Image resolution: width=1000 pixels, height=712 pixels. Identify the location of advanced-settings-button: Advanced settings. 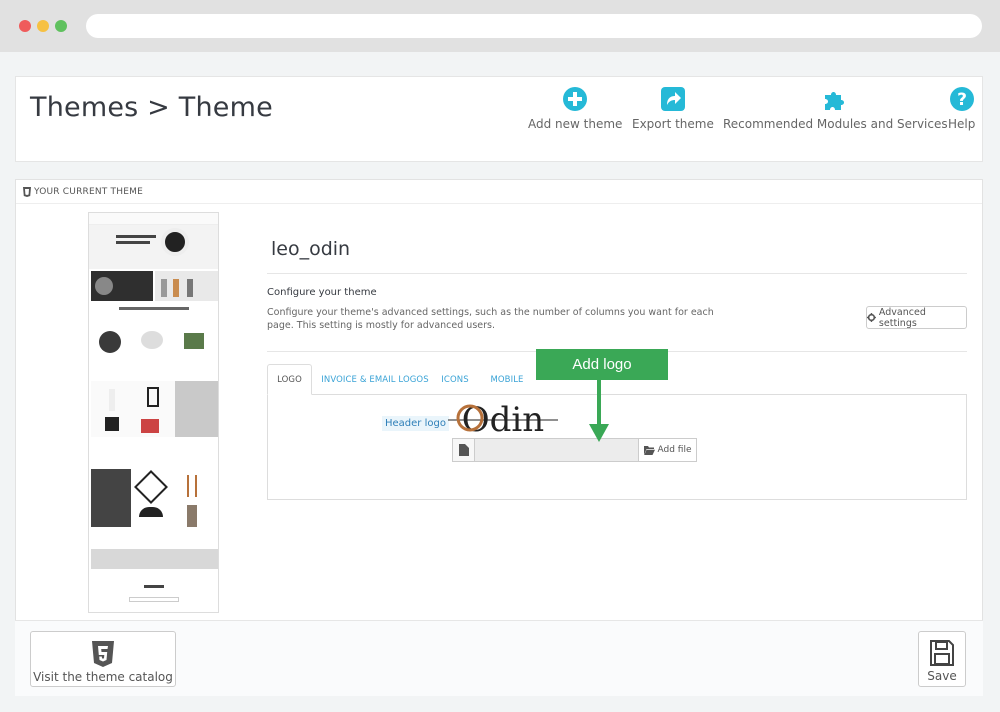
(916, 317).